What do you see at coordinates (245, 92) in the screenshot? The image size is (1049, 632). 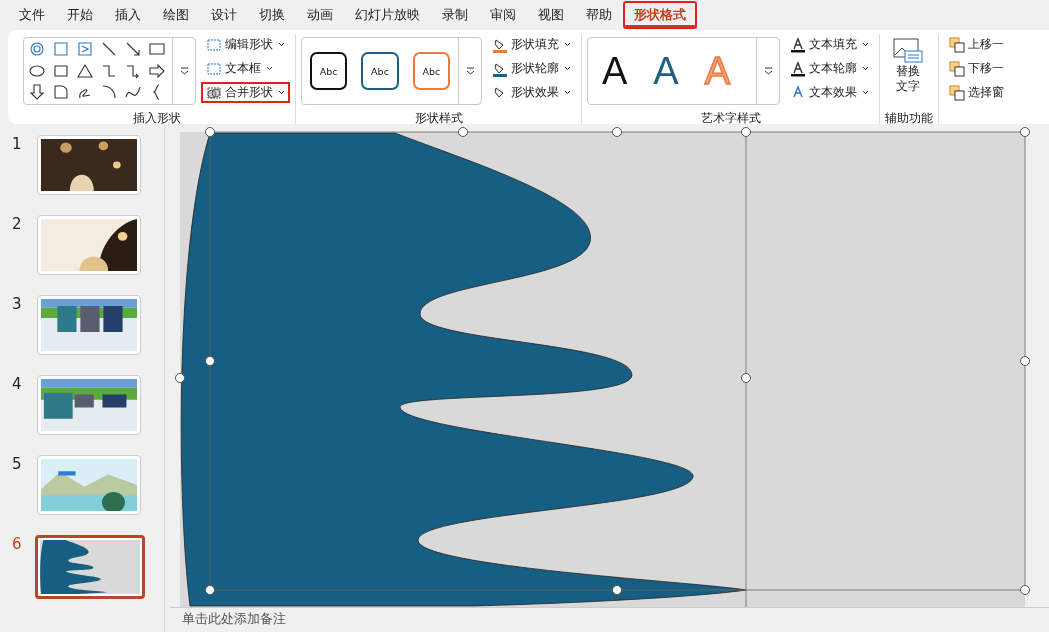 I see `ribbon-command: 合并形状` at bounding box center [245, 92].